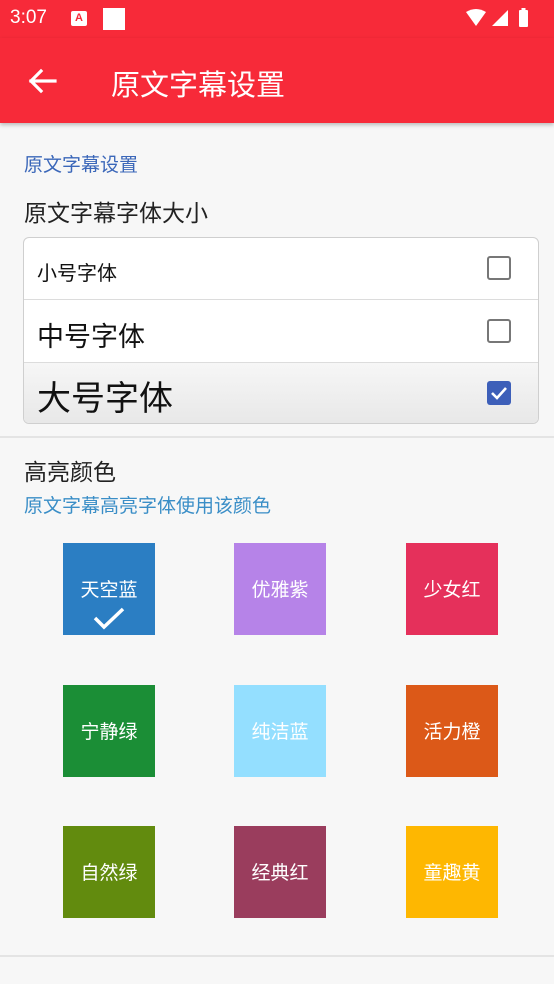 This screenshot has height=984, width=554. I want to click on checkbox-checked, so click(499, 393).